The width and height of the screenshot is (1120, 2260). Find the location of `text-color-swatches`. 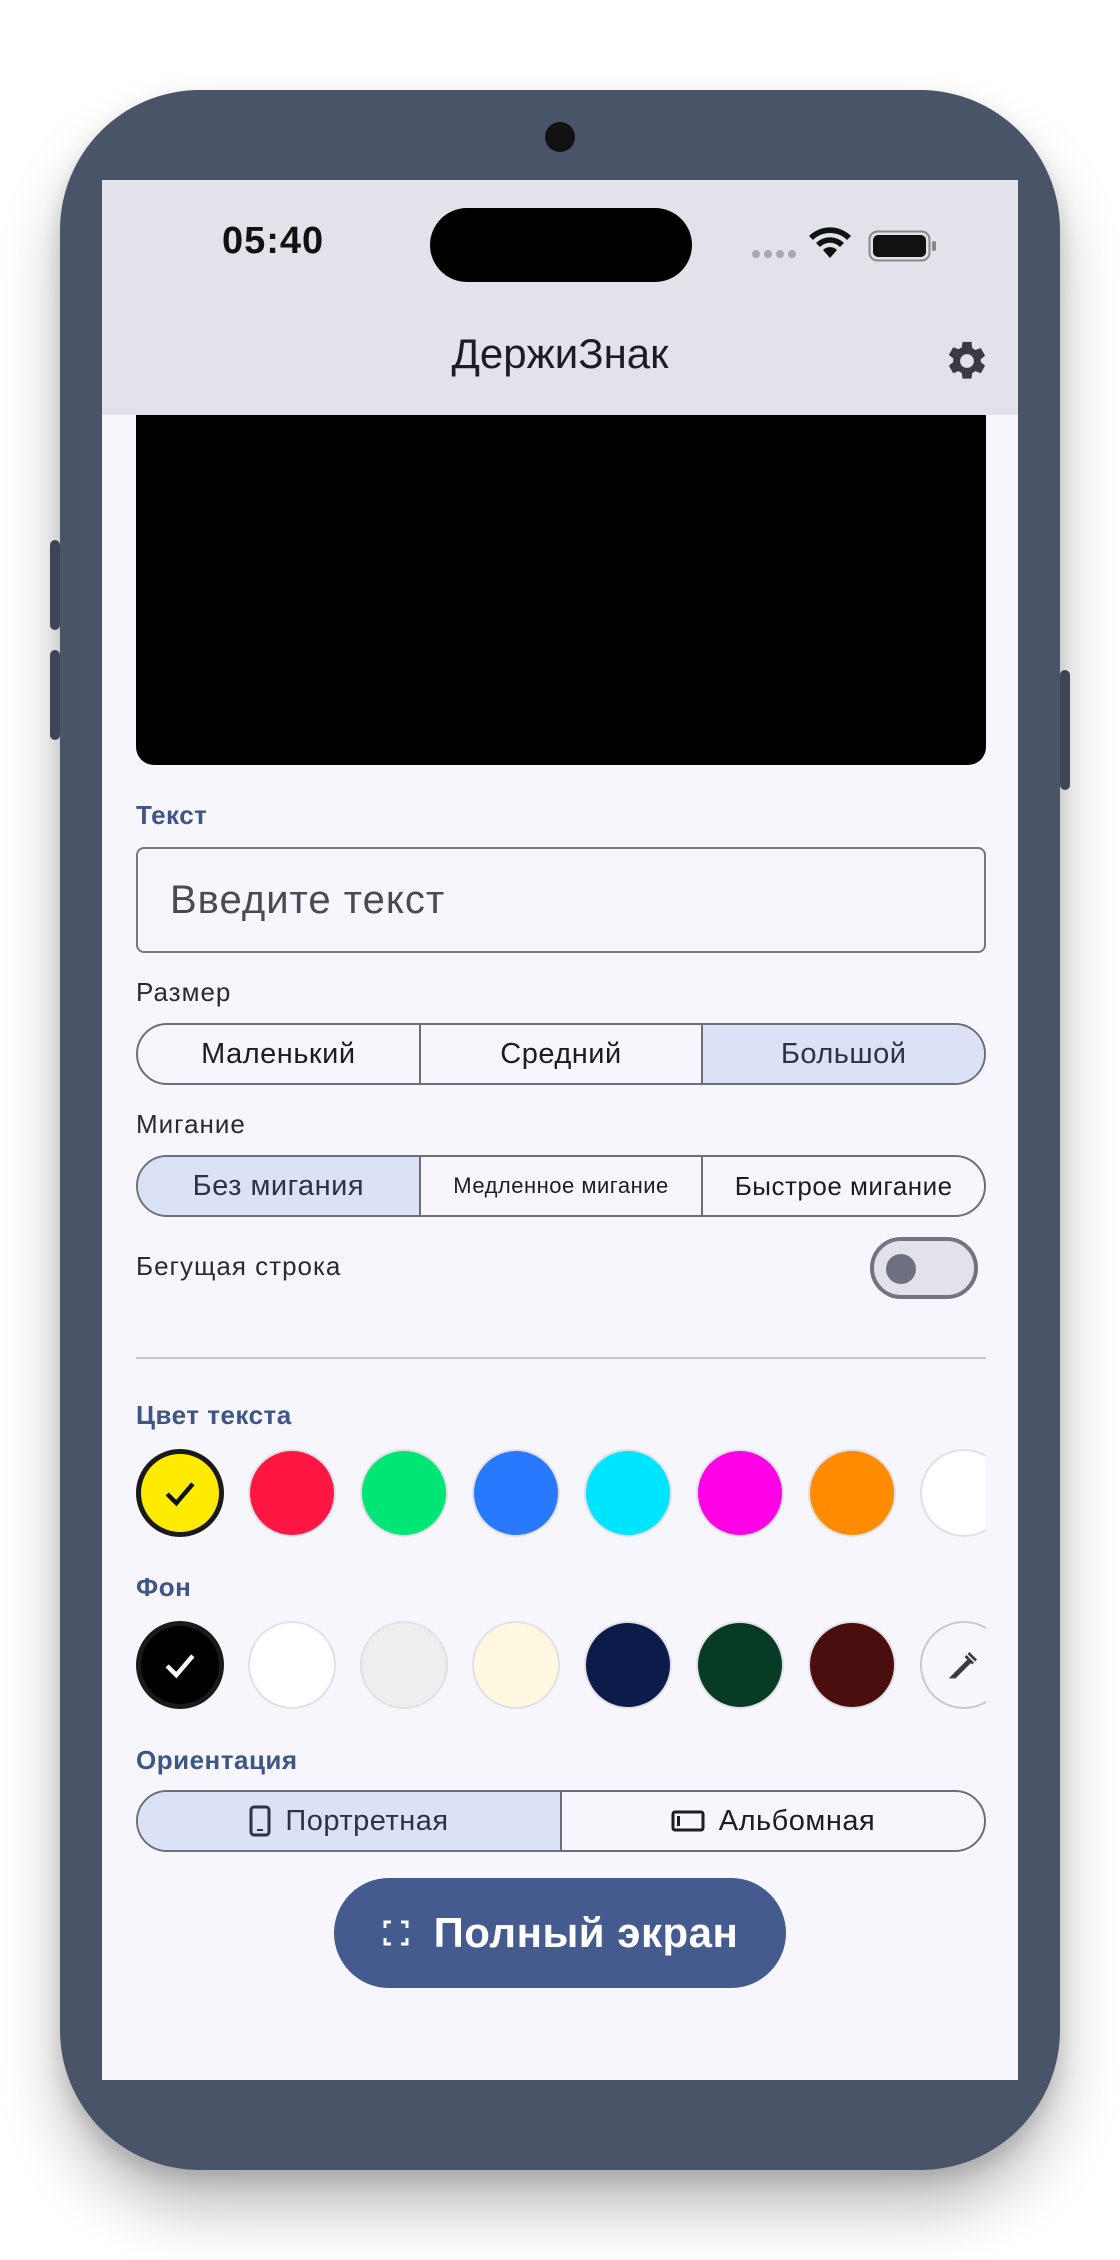

text-color-swatches is located at coordinates (561, 1493).